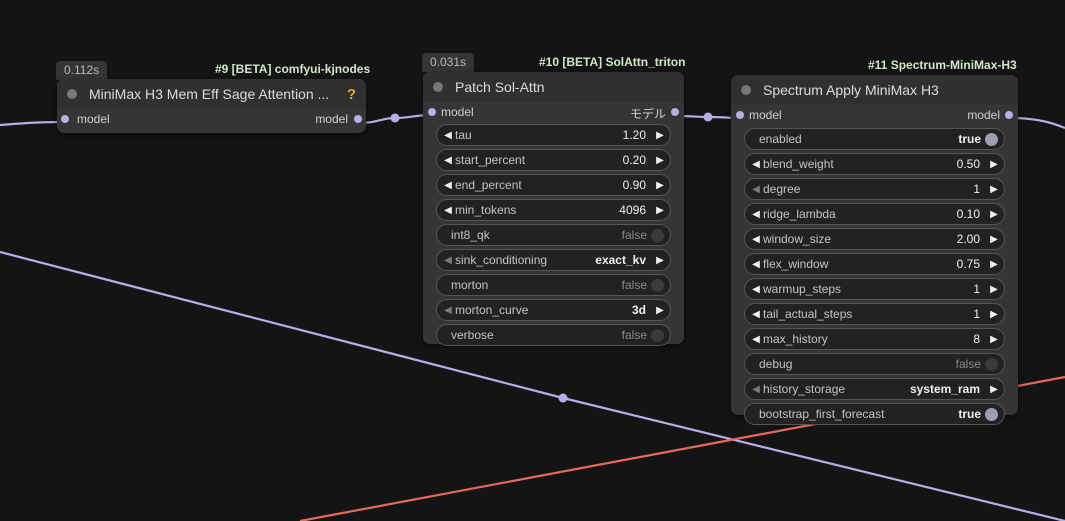 The width and height of the screenshot is (1065, 521). What do you see at coordinates (968, 164) in the screenshot?
I see `widget-value: 0.50` at bounding box center [968, 164].